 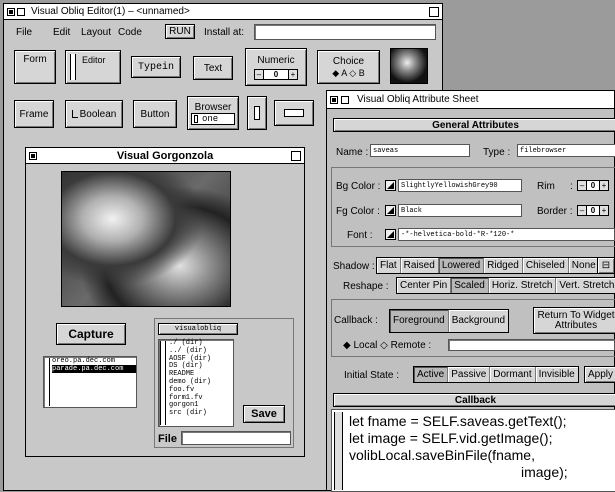 What do you see at coordinates (213, 118) in the screenshot?
I see `browser-sample: one` at bounding box center [213, 118].